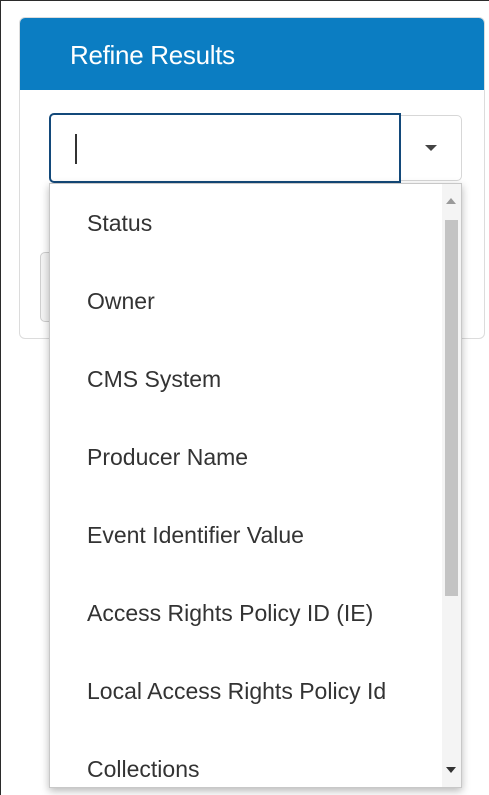 The width and height of the screenshot is (489, 795). What do you see at coordinates (246, 223) in the screenshot?
I see `option-status: Status` at bounding box center [246, 223].